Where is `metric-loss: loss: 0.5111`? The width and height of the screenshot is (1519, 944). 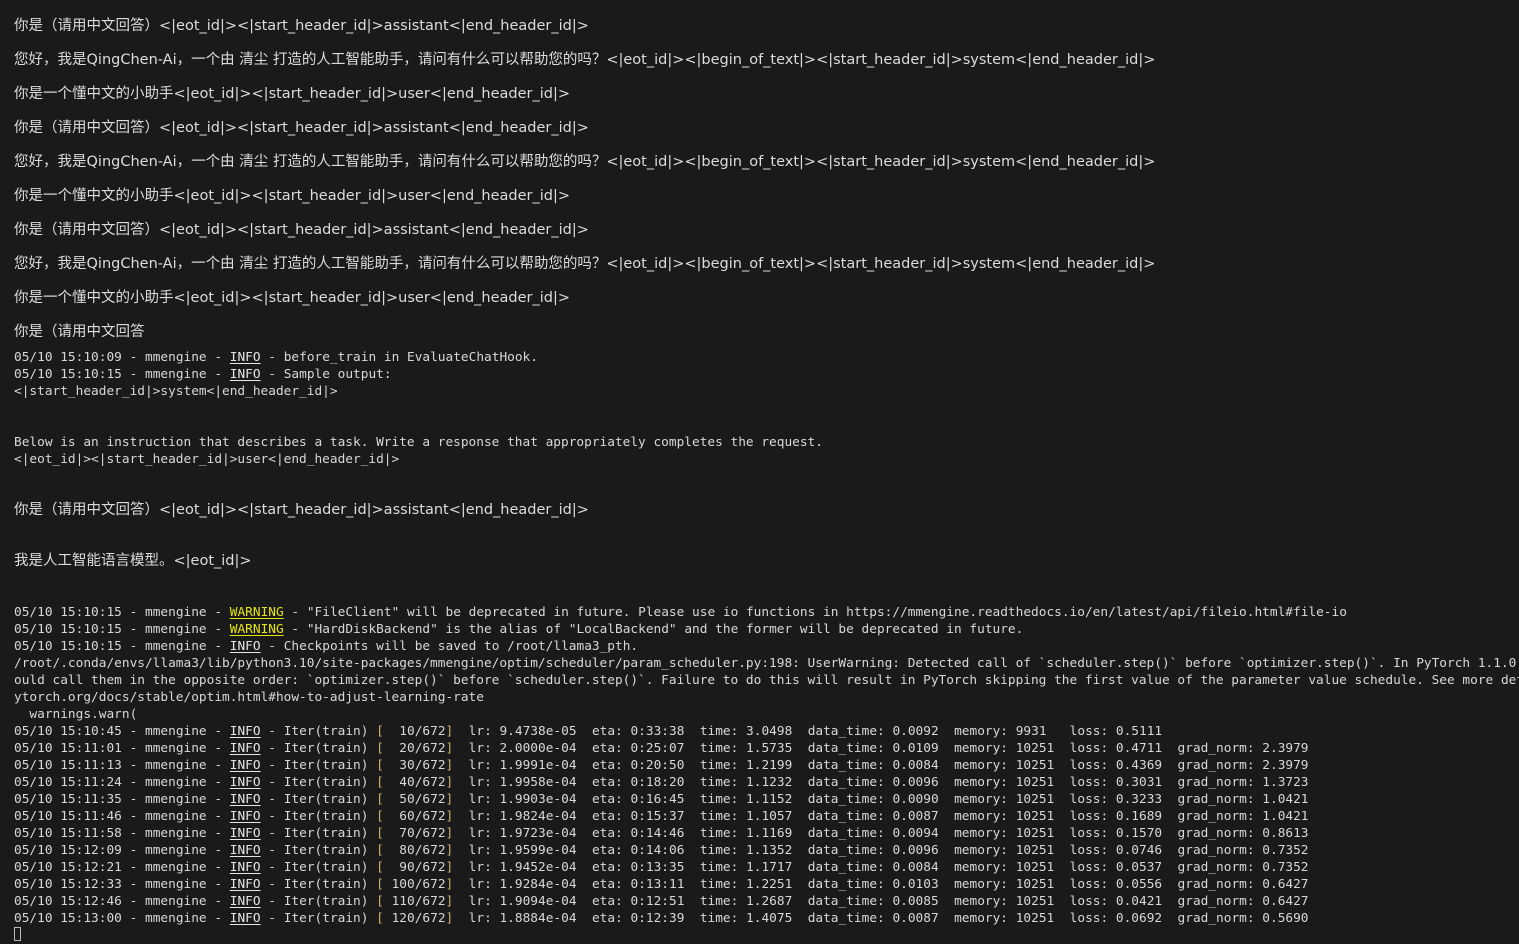 metric-loss: loss: 0.5111 is located at coordinates (1108, 731).